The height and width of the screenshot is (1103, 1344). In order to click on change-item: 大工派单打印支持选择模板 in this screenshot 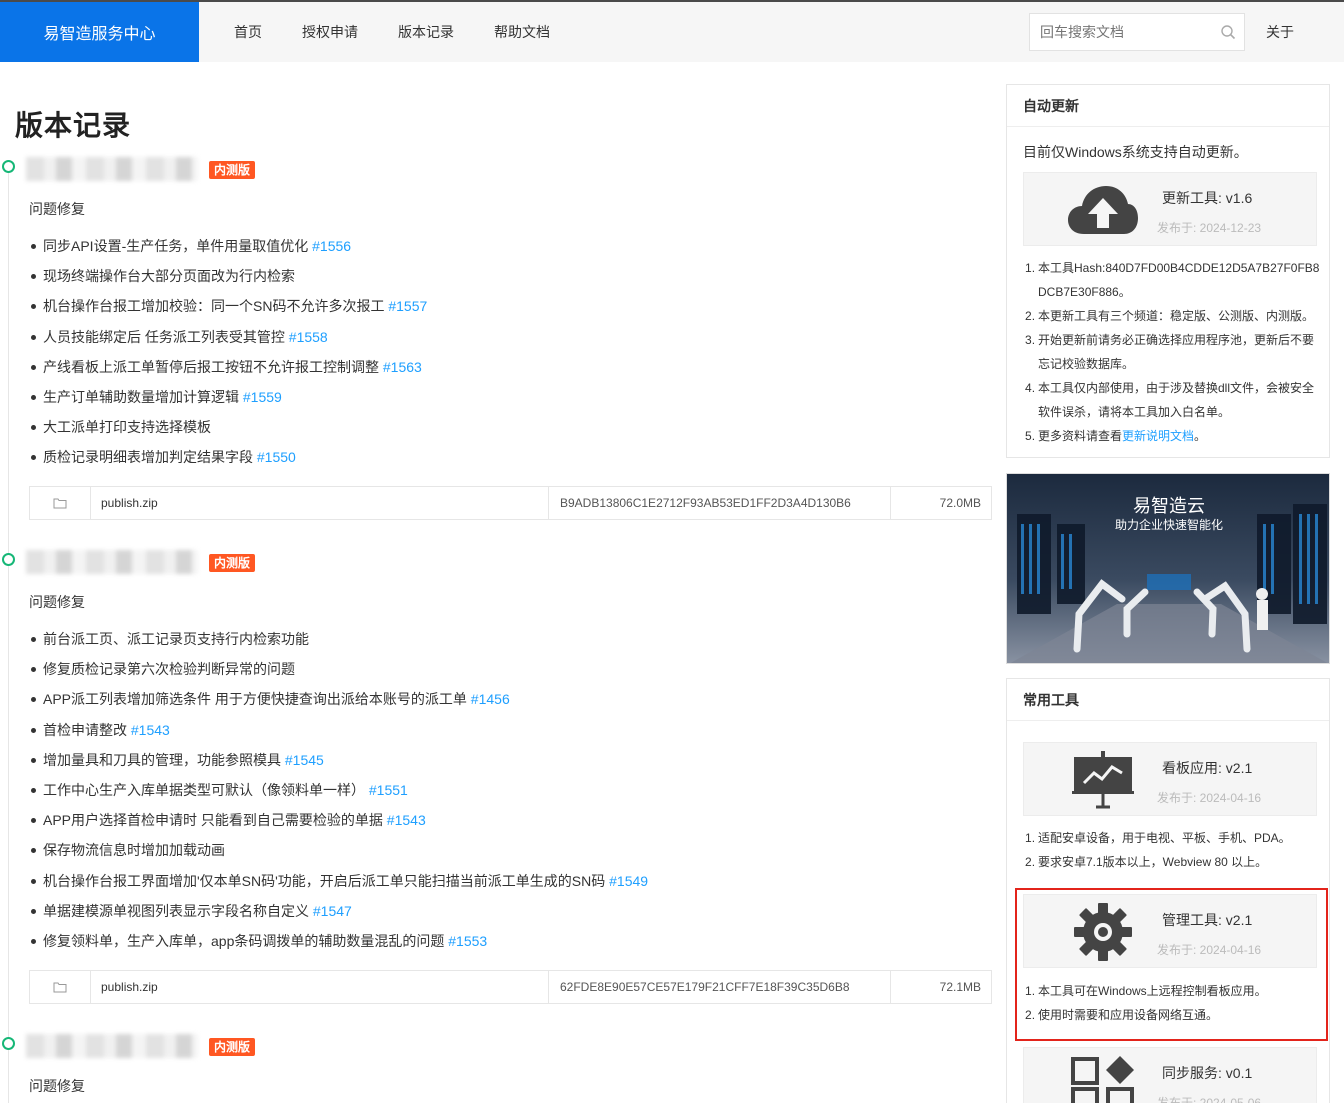, I will do `click(228, 427)`.